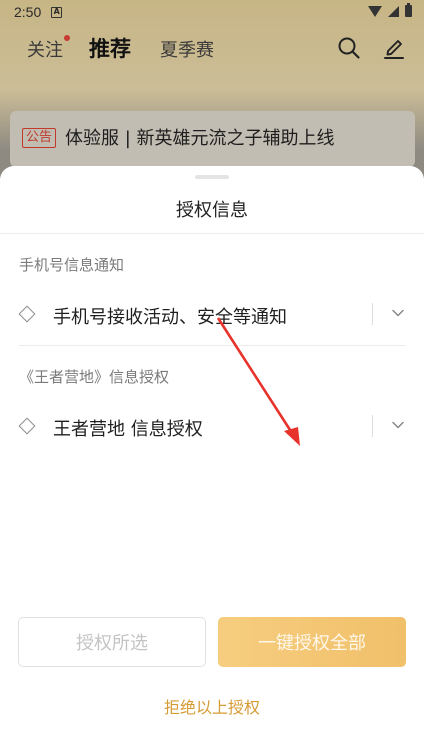 This screenshot has width=424, height=753. What do you see at coordinates (212, 210) in the screenshot?
I see `sheet-title: 授权信息` at bounding box center [212, 210].